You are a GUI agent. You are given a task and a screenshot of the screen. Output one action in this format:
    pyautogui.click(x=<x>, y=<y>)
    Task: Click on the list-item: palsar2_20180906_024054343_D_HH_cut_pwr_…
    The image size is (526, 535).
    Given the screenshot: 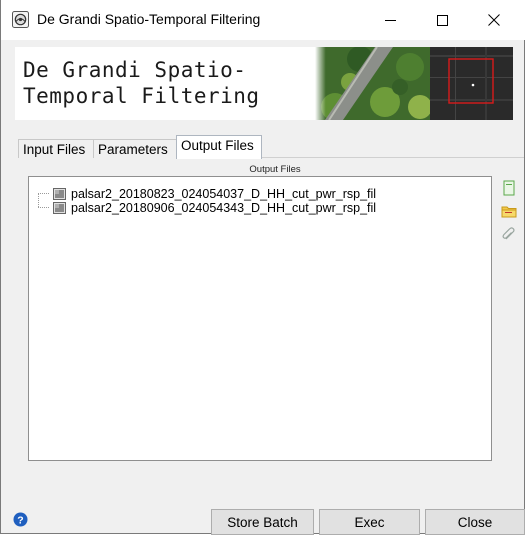 What is the action you would take?
    pyautogui.click(x=214, y=207)
    